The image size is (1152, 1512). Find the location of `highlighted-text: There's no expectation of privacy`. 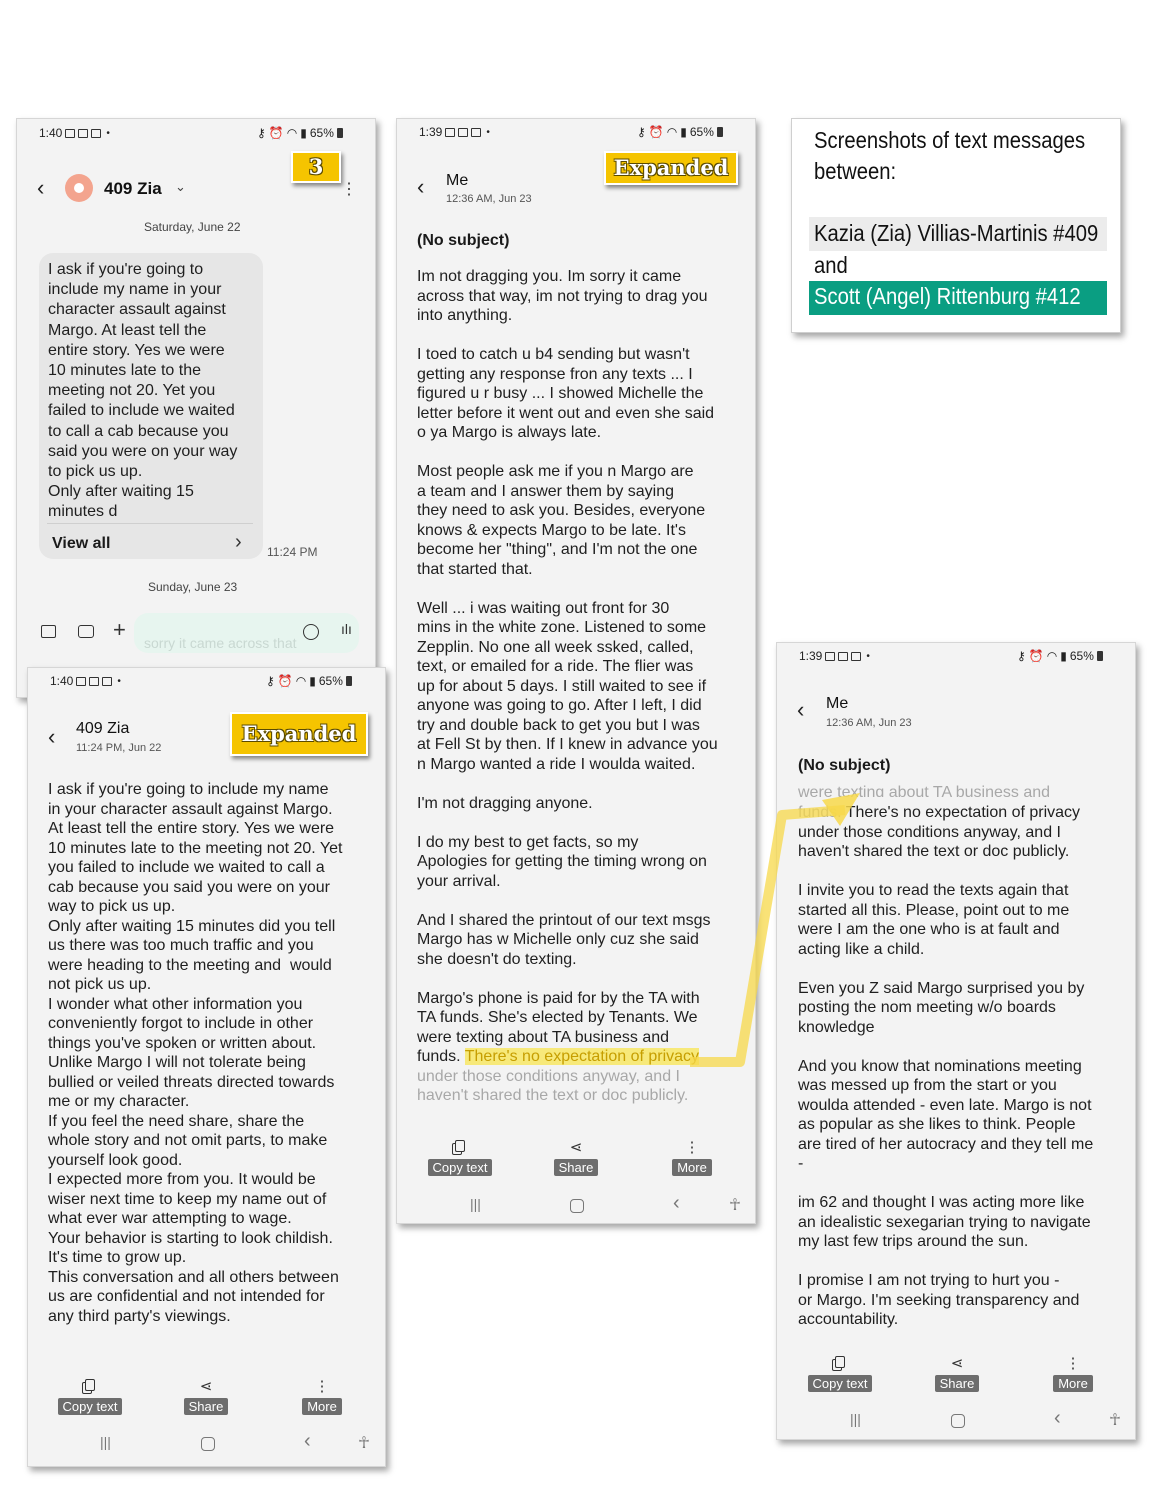

highlighted-text: There's no expectation of privacy is located at coordinates (582, 1056).